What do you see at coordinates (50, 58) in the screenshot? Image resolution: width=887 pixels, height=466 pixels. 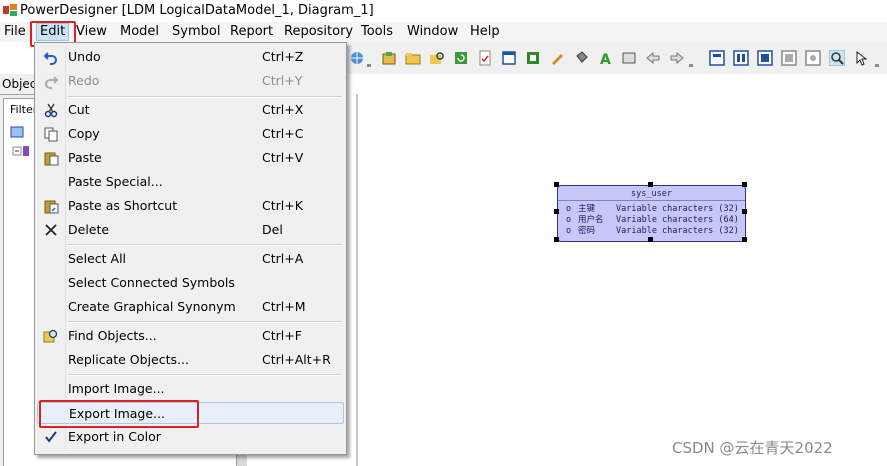 I see `undo-icon` at bounding box center [50, 58].